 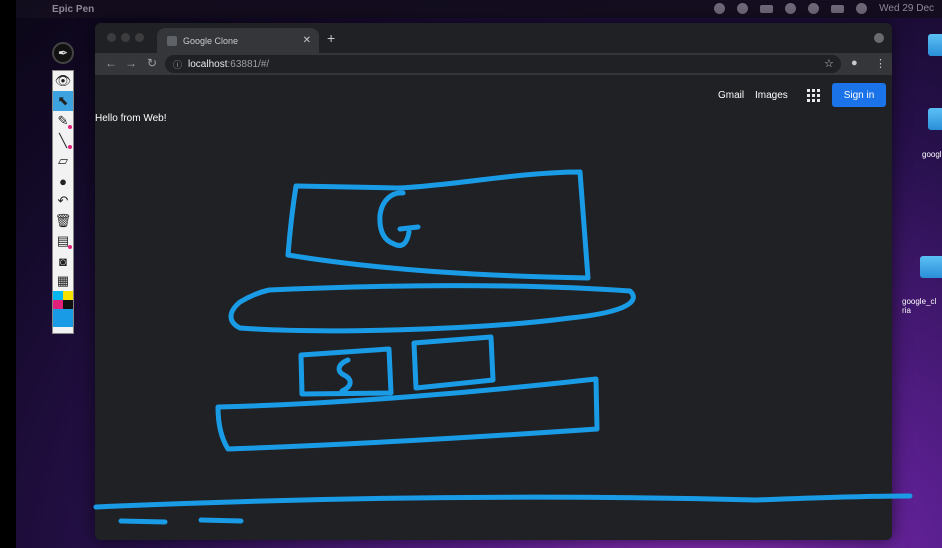 What do you see at coordinates (906, 8) in the screenshot?
I see `menu-clock: Wed 29 Dec` at bounding box center [906, 8].